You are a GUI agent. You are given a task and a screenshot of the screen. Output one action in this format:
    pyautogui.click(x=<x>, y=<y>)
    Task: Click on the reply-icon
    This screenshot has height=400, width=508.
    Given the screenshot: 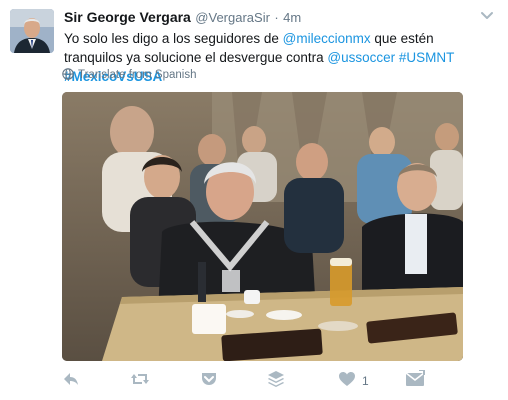 What is the action you would take?
    pyautogui.click(x=71, y=381)
    